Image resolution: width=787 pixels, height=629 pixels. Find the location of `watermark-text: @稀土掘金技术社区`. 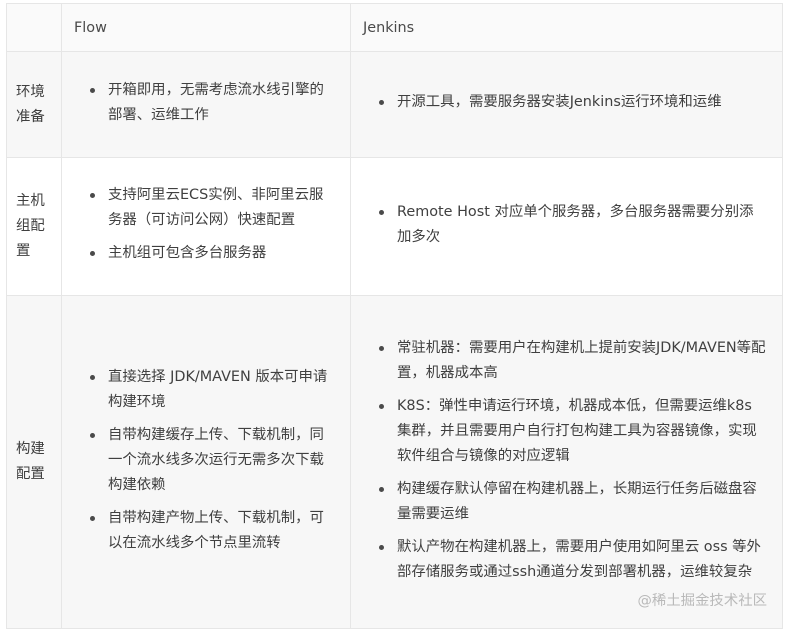

watermark-text: @稀土掘金技术社区 is located at coordinates (702, 601).